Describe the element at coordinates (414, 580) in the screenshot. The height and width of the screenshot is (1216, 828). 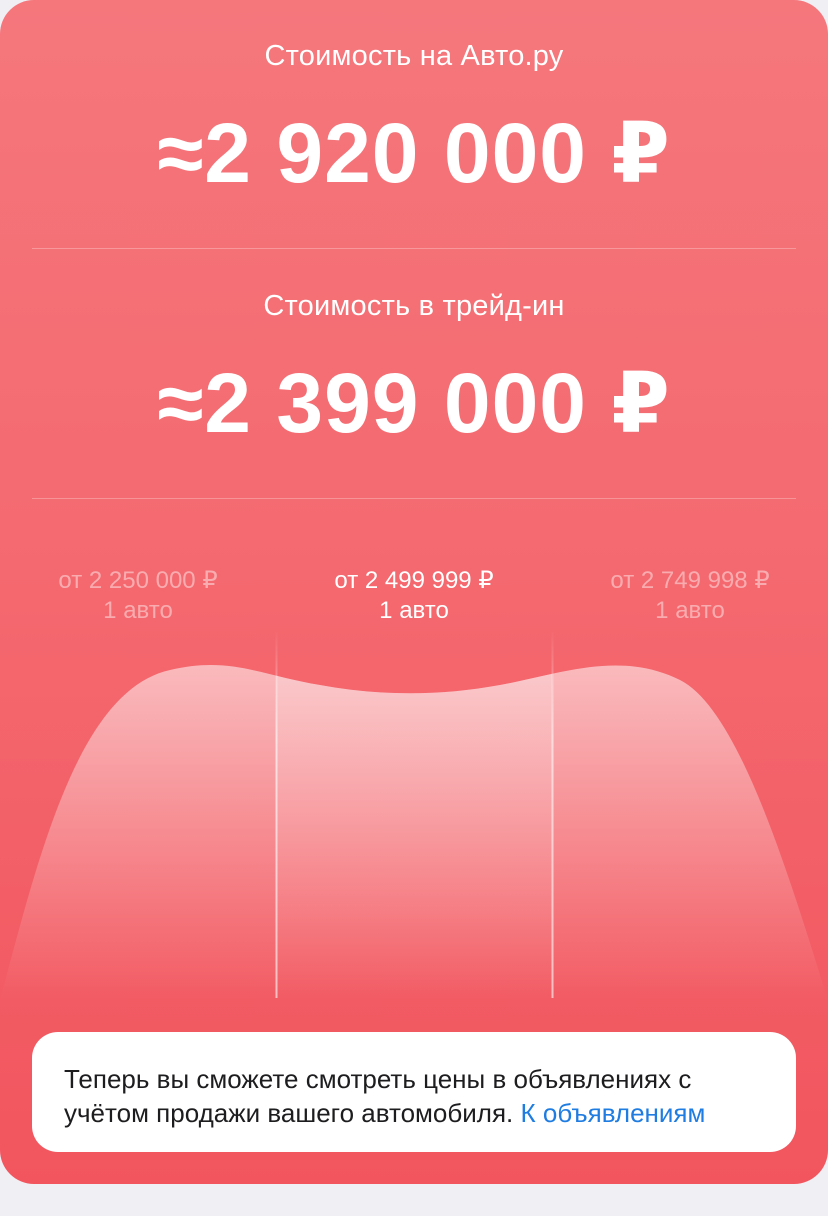
I see `price-bin-2-price: от 2 499 999 ₽` at that location.